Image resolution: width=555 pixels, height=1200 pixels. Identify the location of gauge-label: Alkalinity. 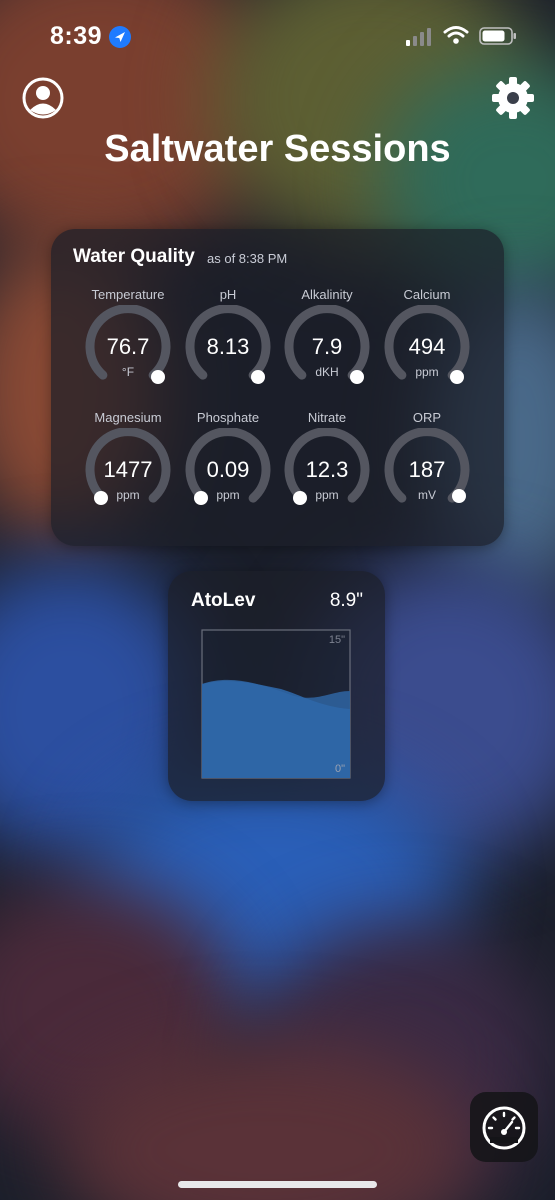
(327, 294).